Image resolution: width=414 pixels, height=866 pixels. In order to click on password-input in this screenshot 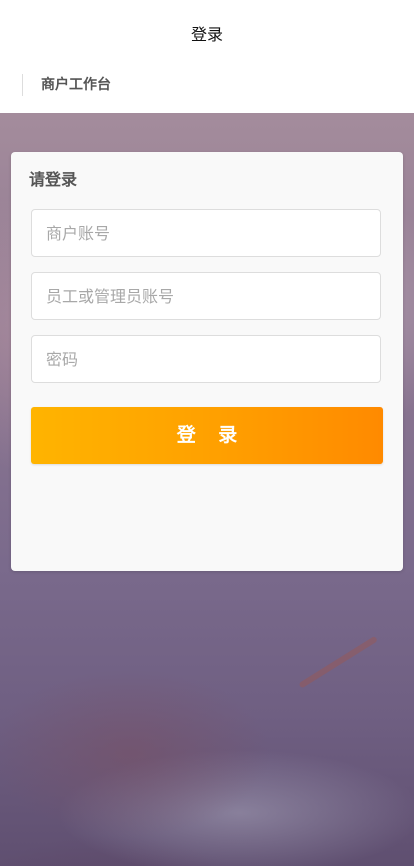, I will do `click(206, 359)`.